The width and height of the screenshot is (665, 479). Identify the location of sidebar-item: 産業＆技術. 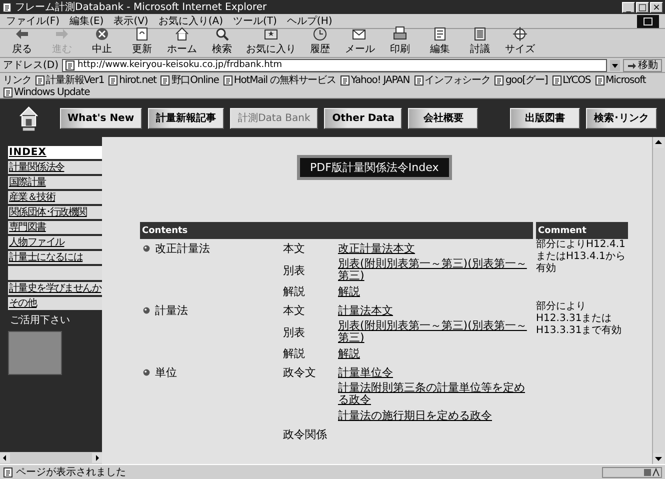
(55, 197).